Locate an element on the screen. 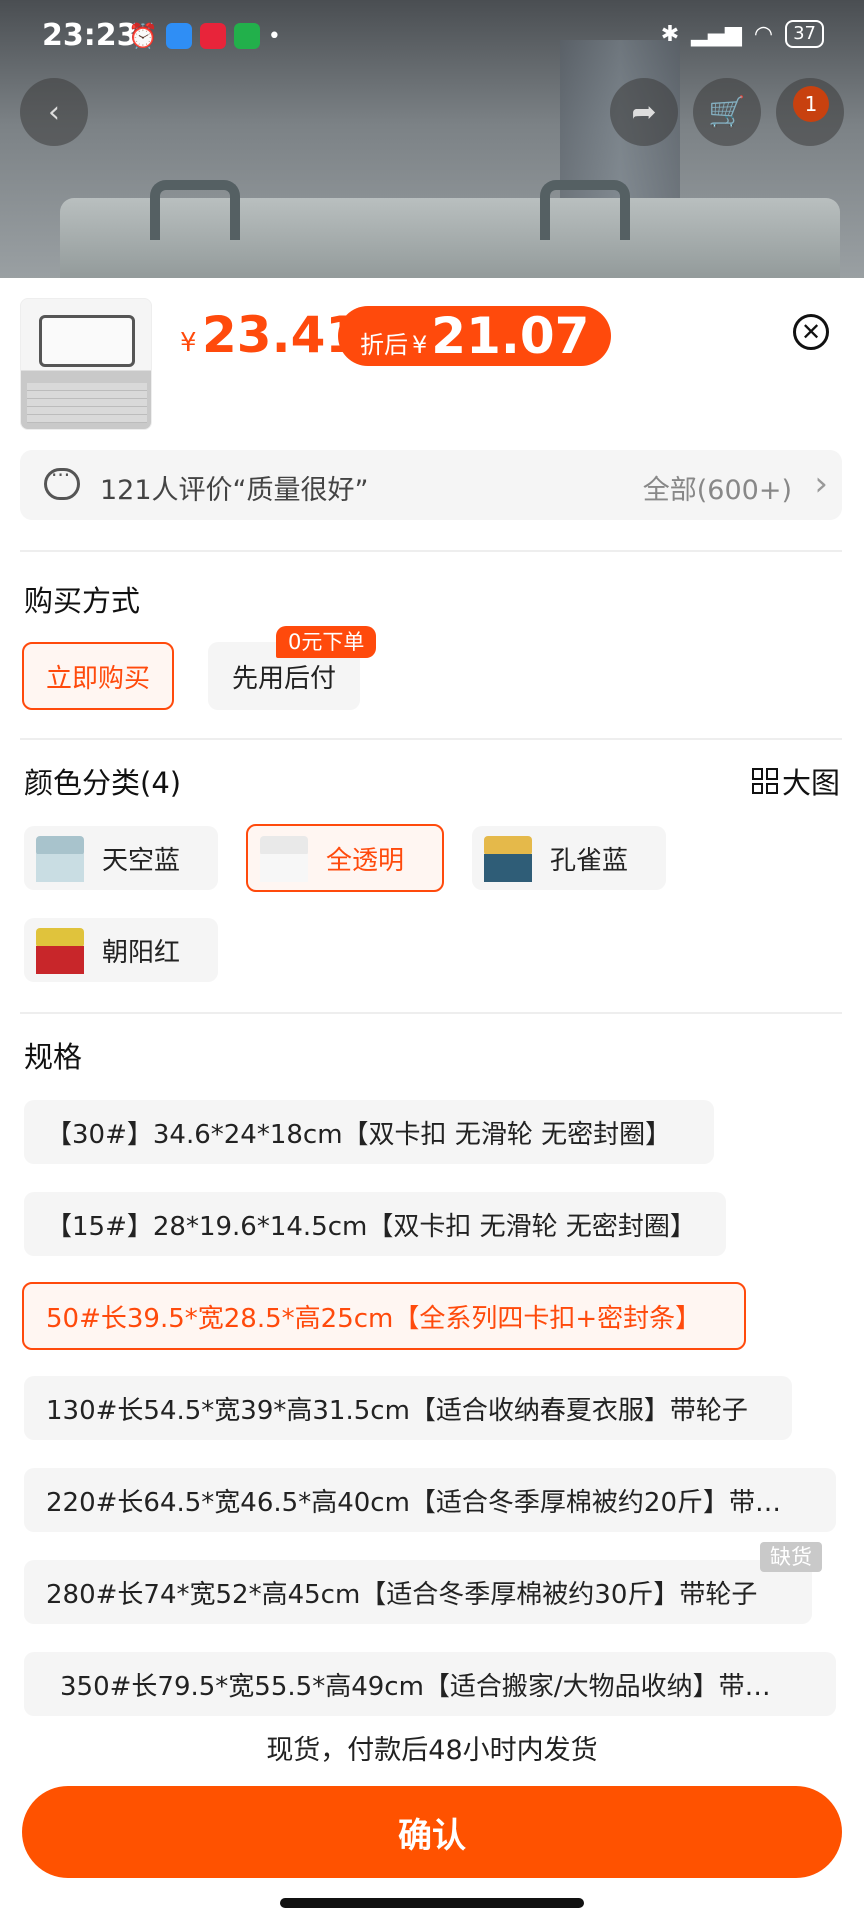  spec-option: 130#长54.5*宽39*高31.5cm【适合收纳春夏衣服】带轮子 is located at coordinates (408, 1408).